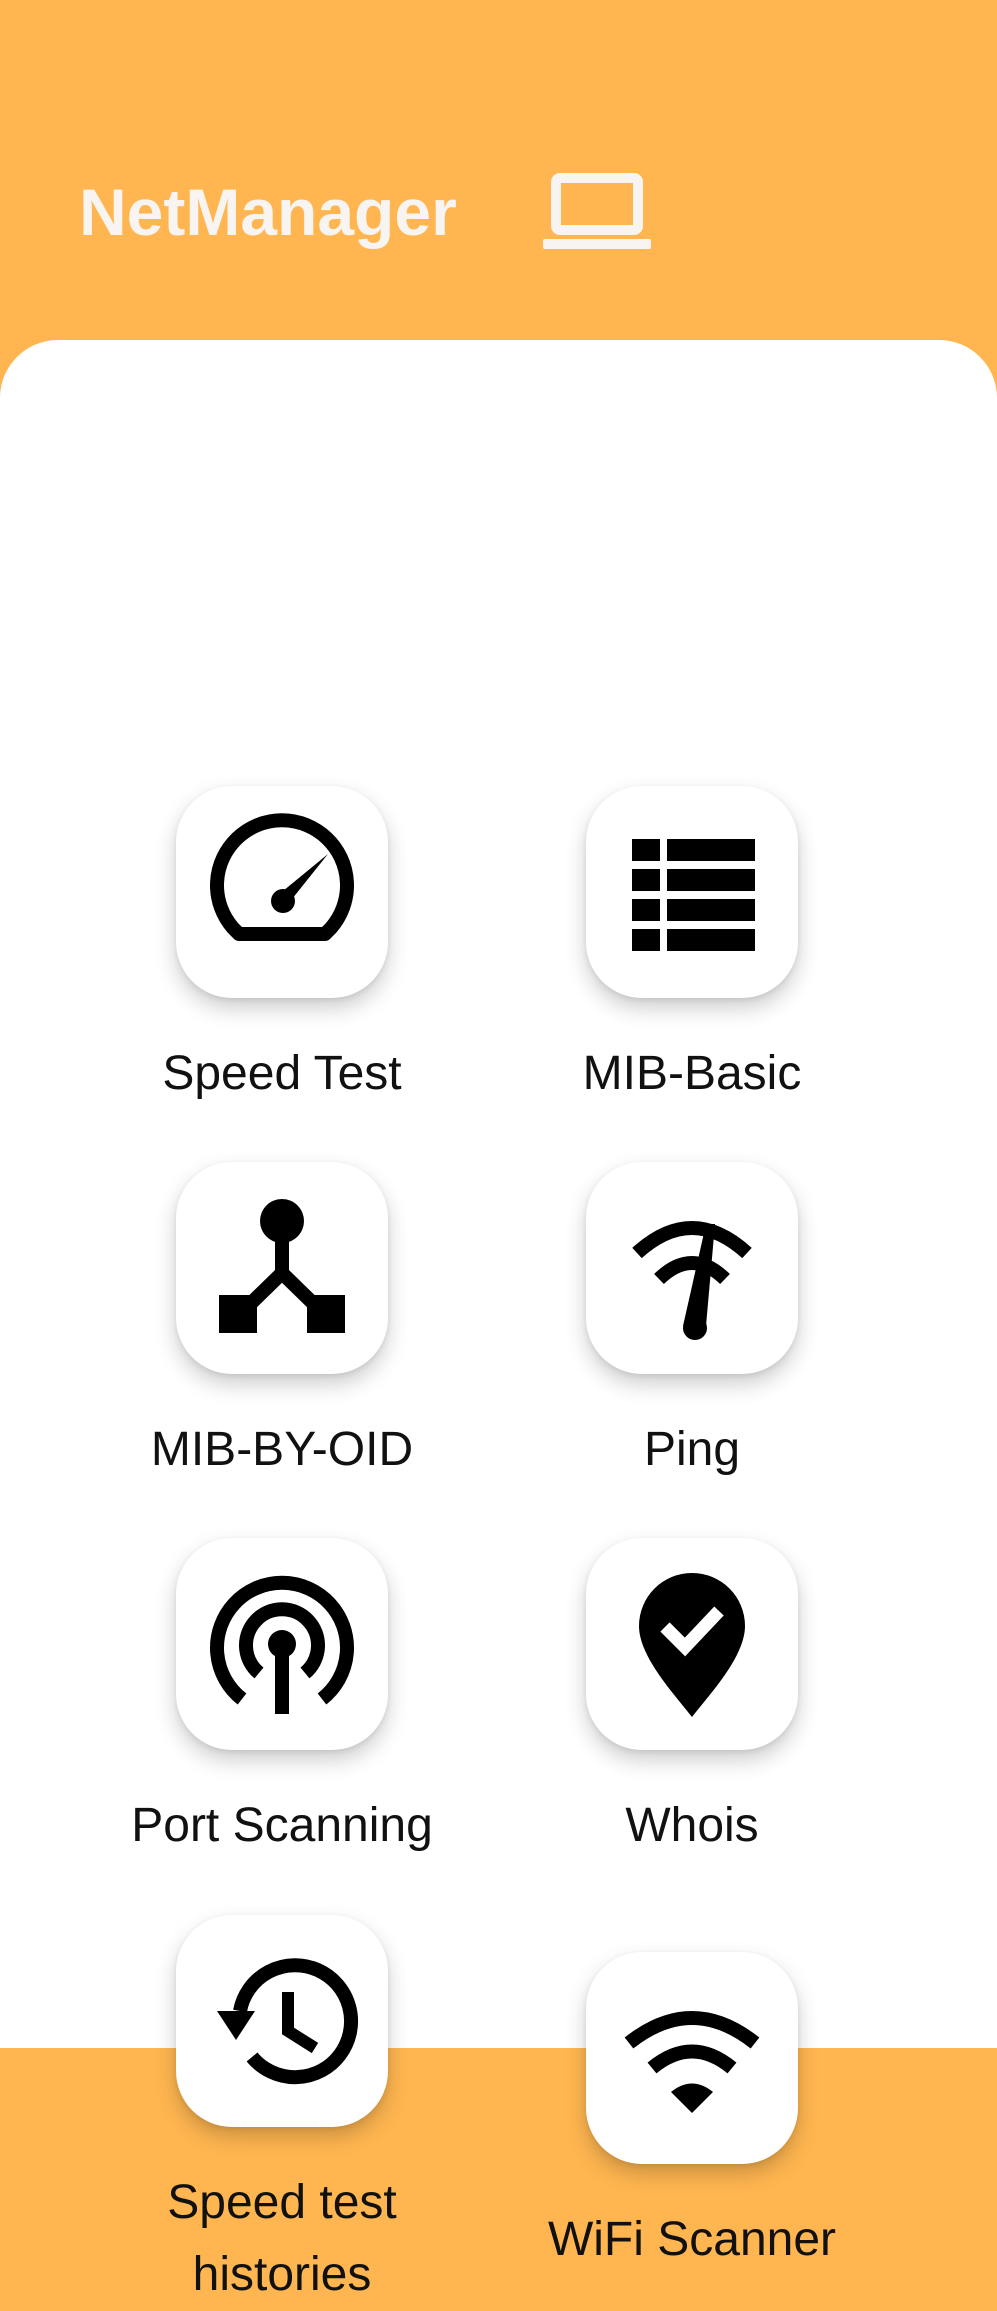 The height and width of the screenshot is (2311, 997). Describe the element at coordinates (282, 877) in the screenshot. I see `speedometer-icon` at that location.